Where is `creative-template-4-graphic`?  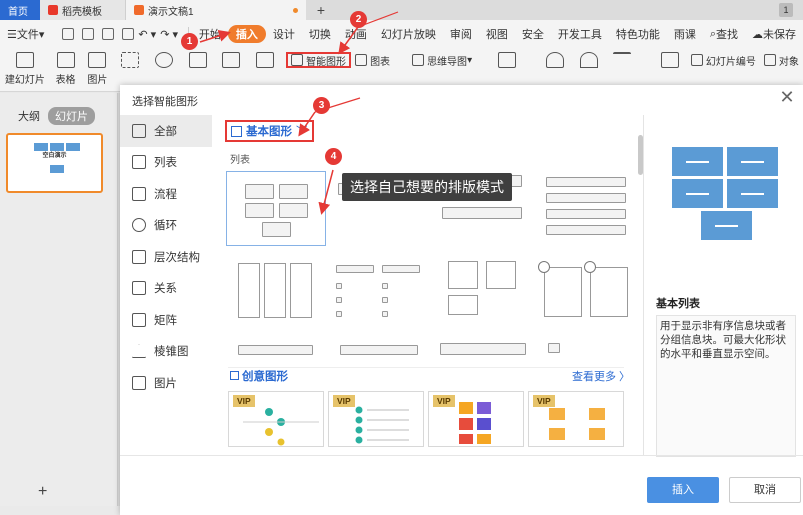
creative-template-4-graphic is located at coordinates (577, 424).